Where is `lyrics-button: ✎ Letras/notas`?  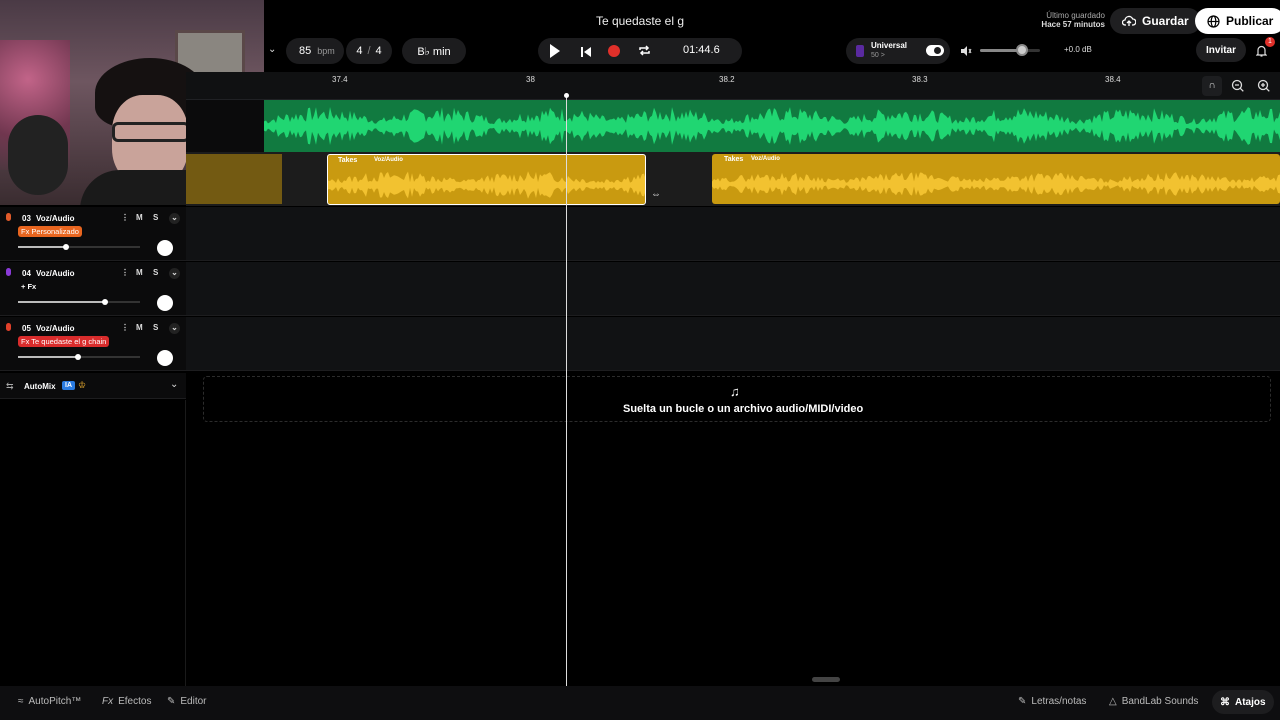 lyrics-button: ✎ Letras/notas is located at coordinates (1052, 701).